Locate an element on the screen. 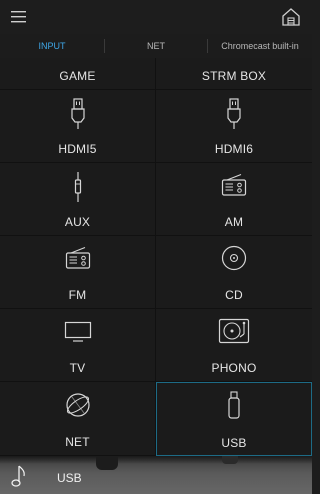 Image resolution: width=320 pixels, height=494 pixels. input-label: STRM BOX is located at coordinates (234, 76).